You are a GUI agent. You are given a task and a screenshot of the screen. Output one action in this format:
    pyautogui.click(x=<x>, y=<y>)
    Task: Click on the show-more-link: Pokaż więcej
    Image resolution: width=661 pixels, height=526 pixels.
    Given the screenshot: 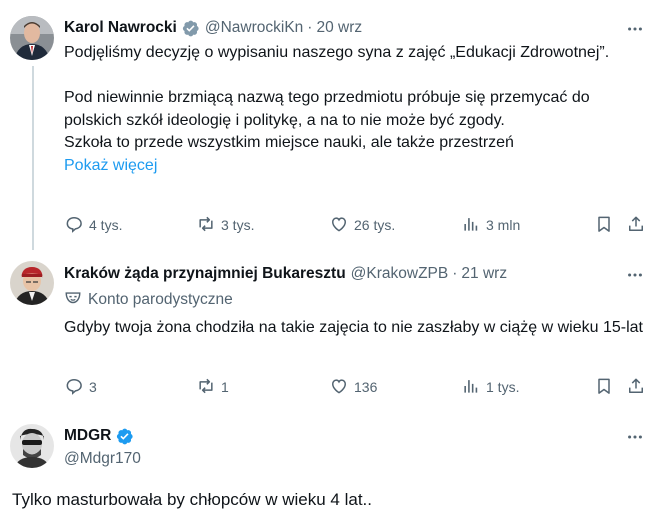 What is the action you would take?
    pyautogui.click(x=356, y=166)
    